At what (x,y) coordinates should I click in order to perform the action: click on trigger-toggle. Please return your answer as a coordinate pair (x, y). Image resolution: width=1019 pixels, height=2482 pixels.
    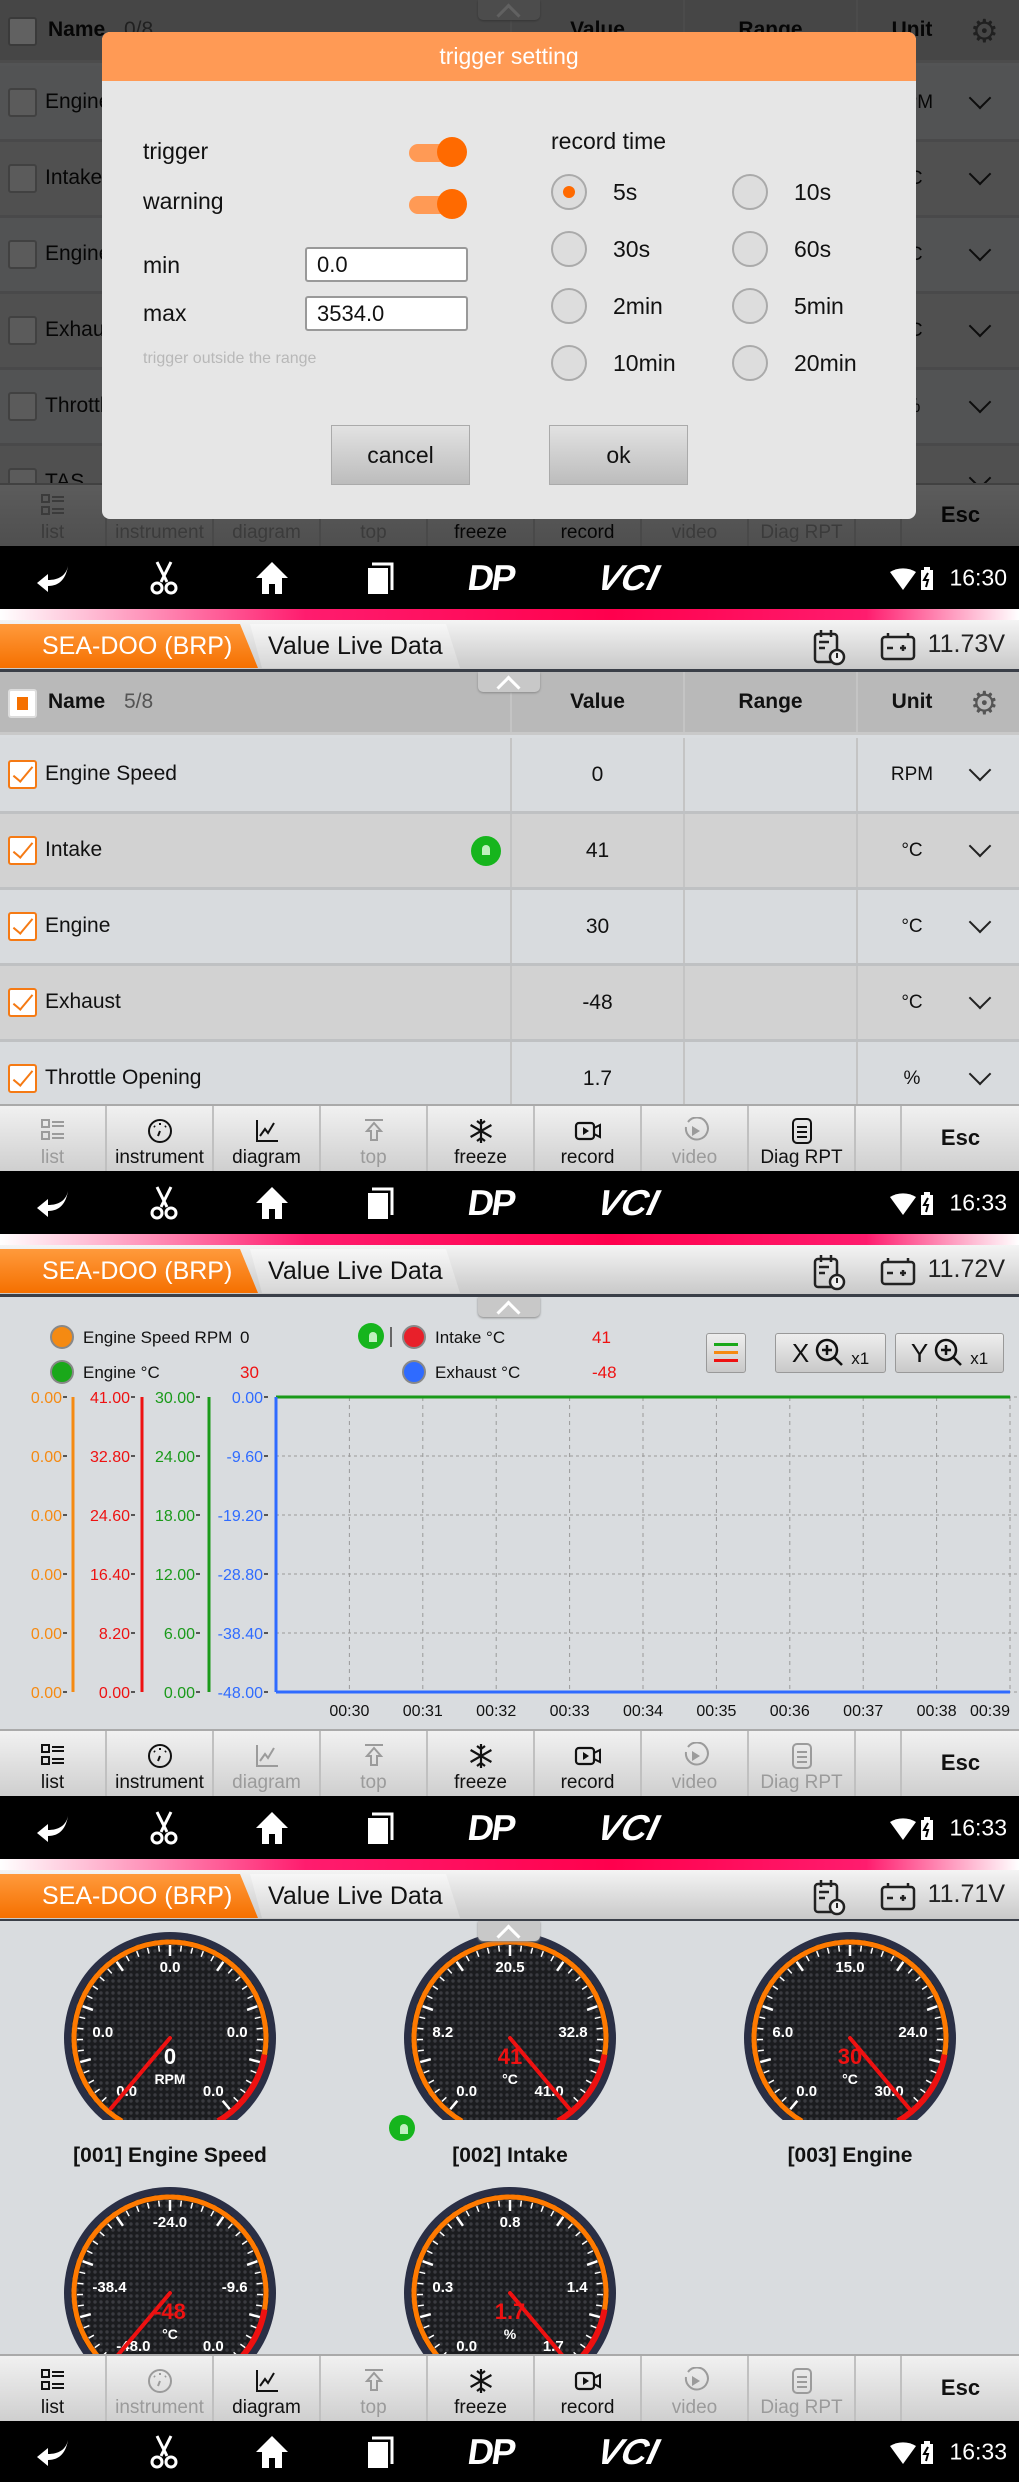
    Looking at the image, I should click on (438, 152).